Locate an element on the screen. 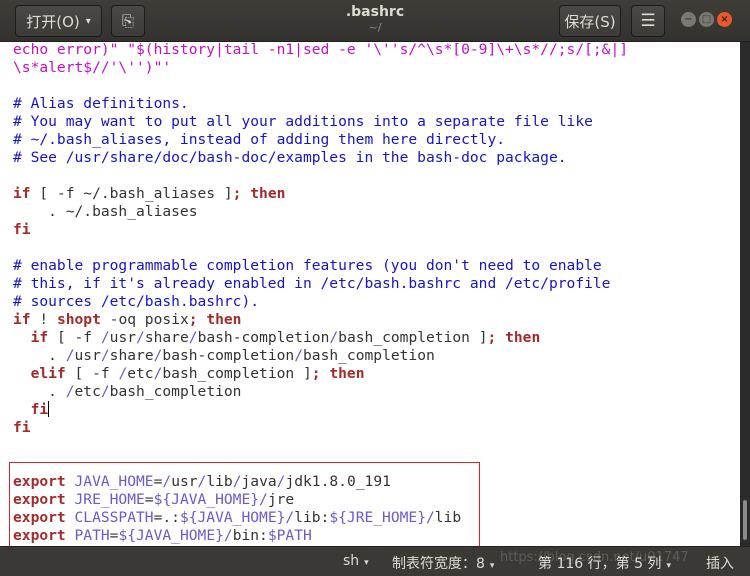  code-token: . ~/.bash_aliases is located at coordinates (105, 211).